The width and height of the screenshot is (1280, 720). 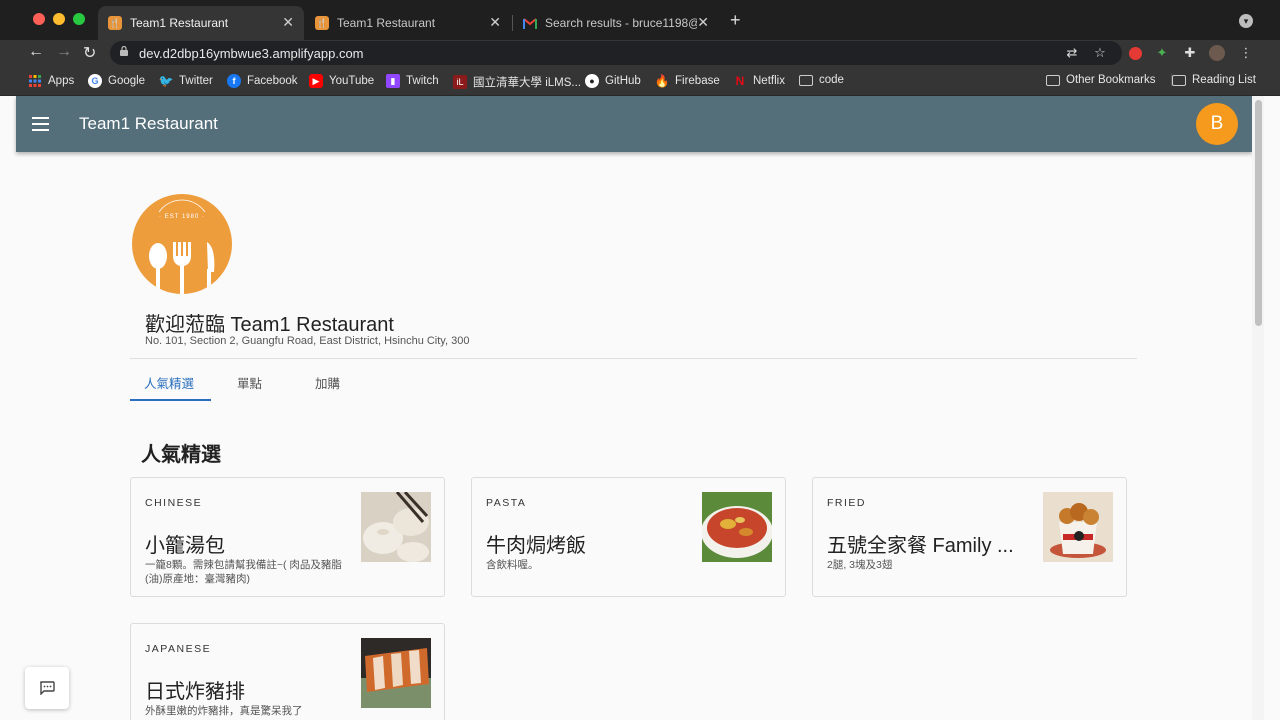 I want to click on bookmark-star-icon: ☆, so click(x=1100, y=53).